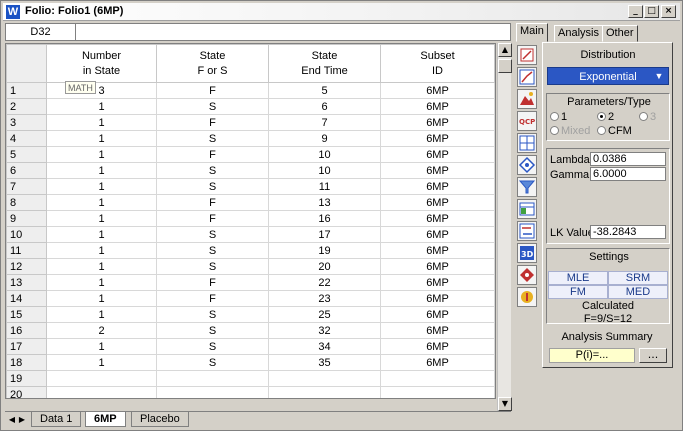 The width and height of the screenshot is (683, 431). What do you see at coordinates (527, 253) in the screenshot?
I see `3d-icon: 3D` at bounding box center [527, 253].